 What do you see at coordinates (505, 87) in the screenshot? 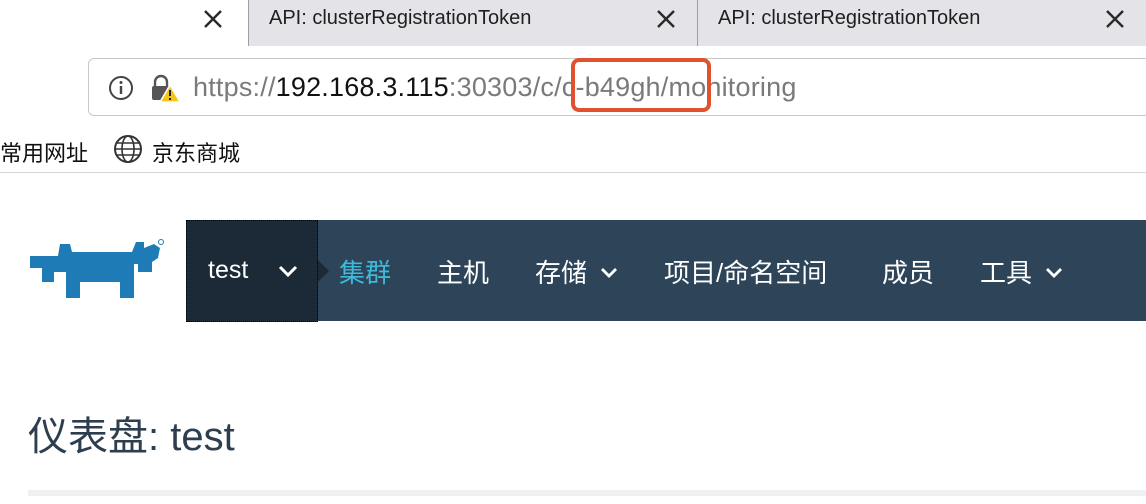
I see `url-port-path: :30303/c/` at bounding box center [505, 87].